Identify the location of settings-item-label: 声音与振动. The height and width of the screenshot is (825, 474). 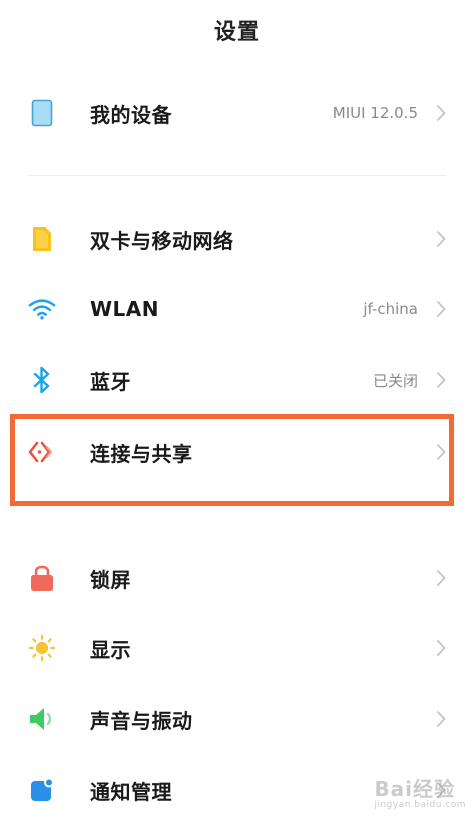
(141, 720).